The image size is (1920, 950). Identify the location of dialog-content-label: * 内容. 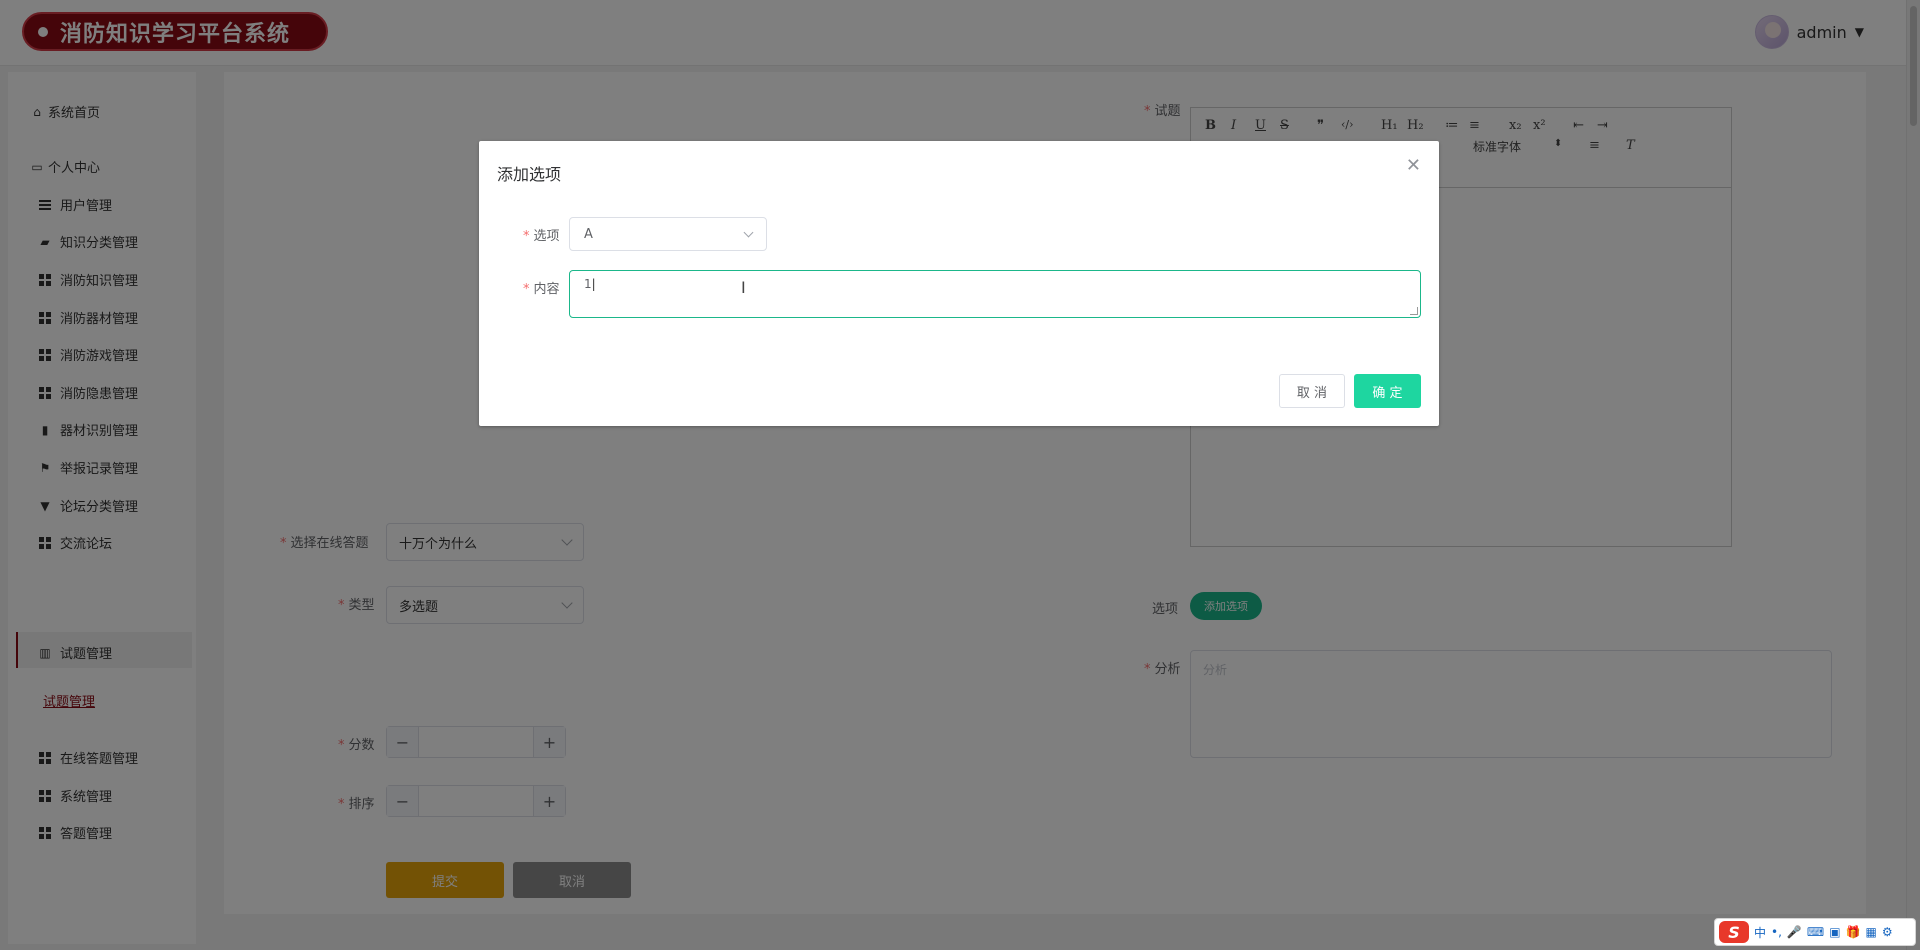
(541, 289).